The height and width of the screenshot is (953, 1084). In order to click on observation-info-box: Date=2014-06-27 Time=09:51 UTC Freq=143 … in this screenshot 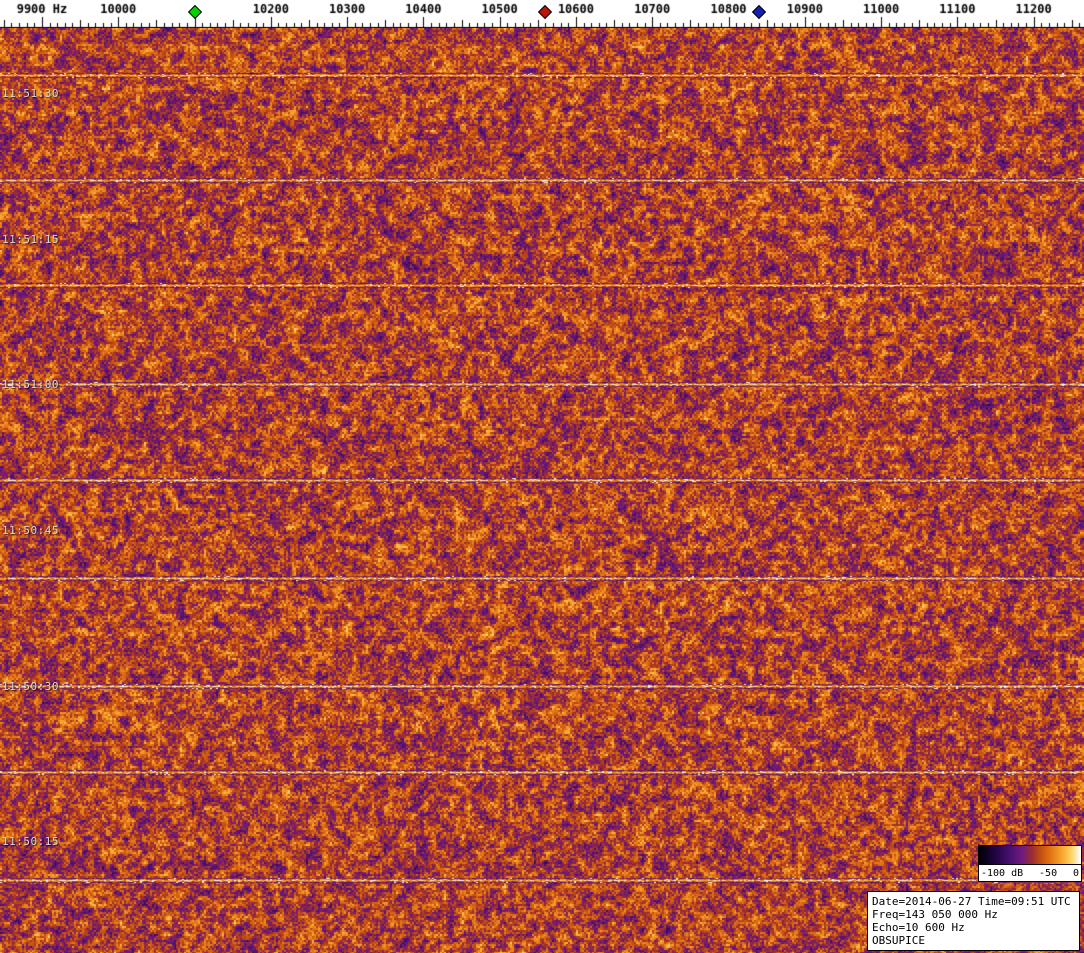, I will do `click(973, 921)`.